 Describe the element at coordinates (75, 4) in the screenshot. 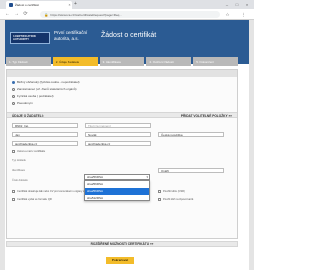

I see `new-tab-button: +` at that location.